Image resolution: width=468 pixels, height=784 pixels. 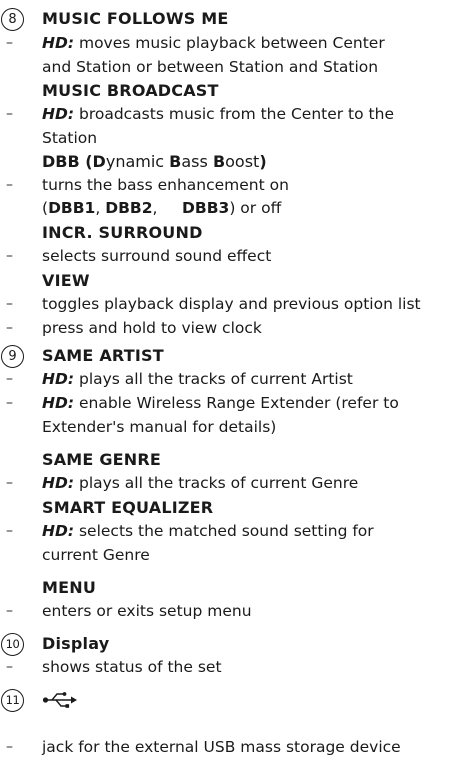 What do you see at coordinates (76, 643) in the screenshot?
I see `display-heading: Display` at bounding box center [76, 643].